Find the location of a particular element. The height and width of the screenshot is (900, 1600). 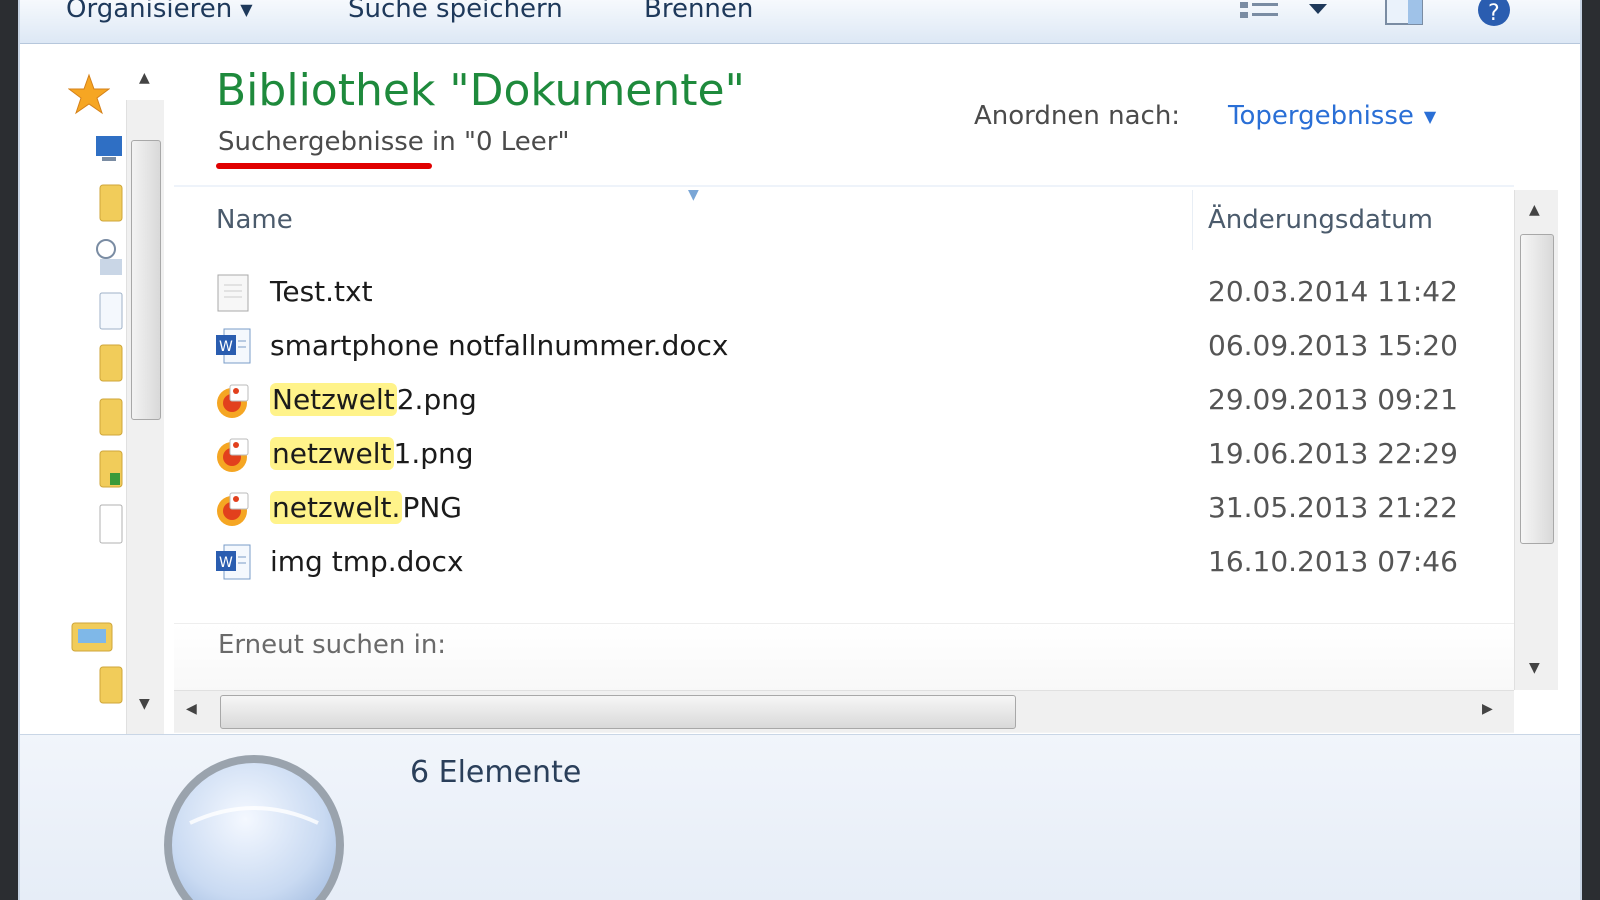

search-hit-highlight: netzwelt is located at coordinates (332, 453).